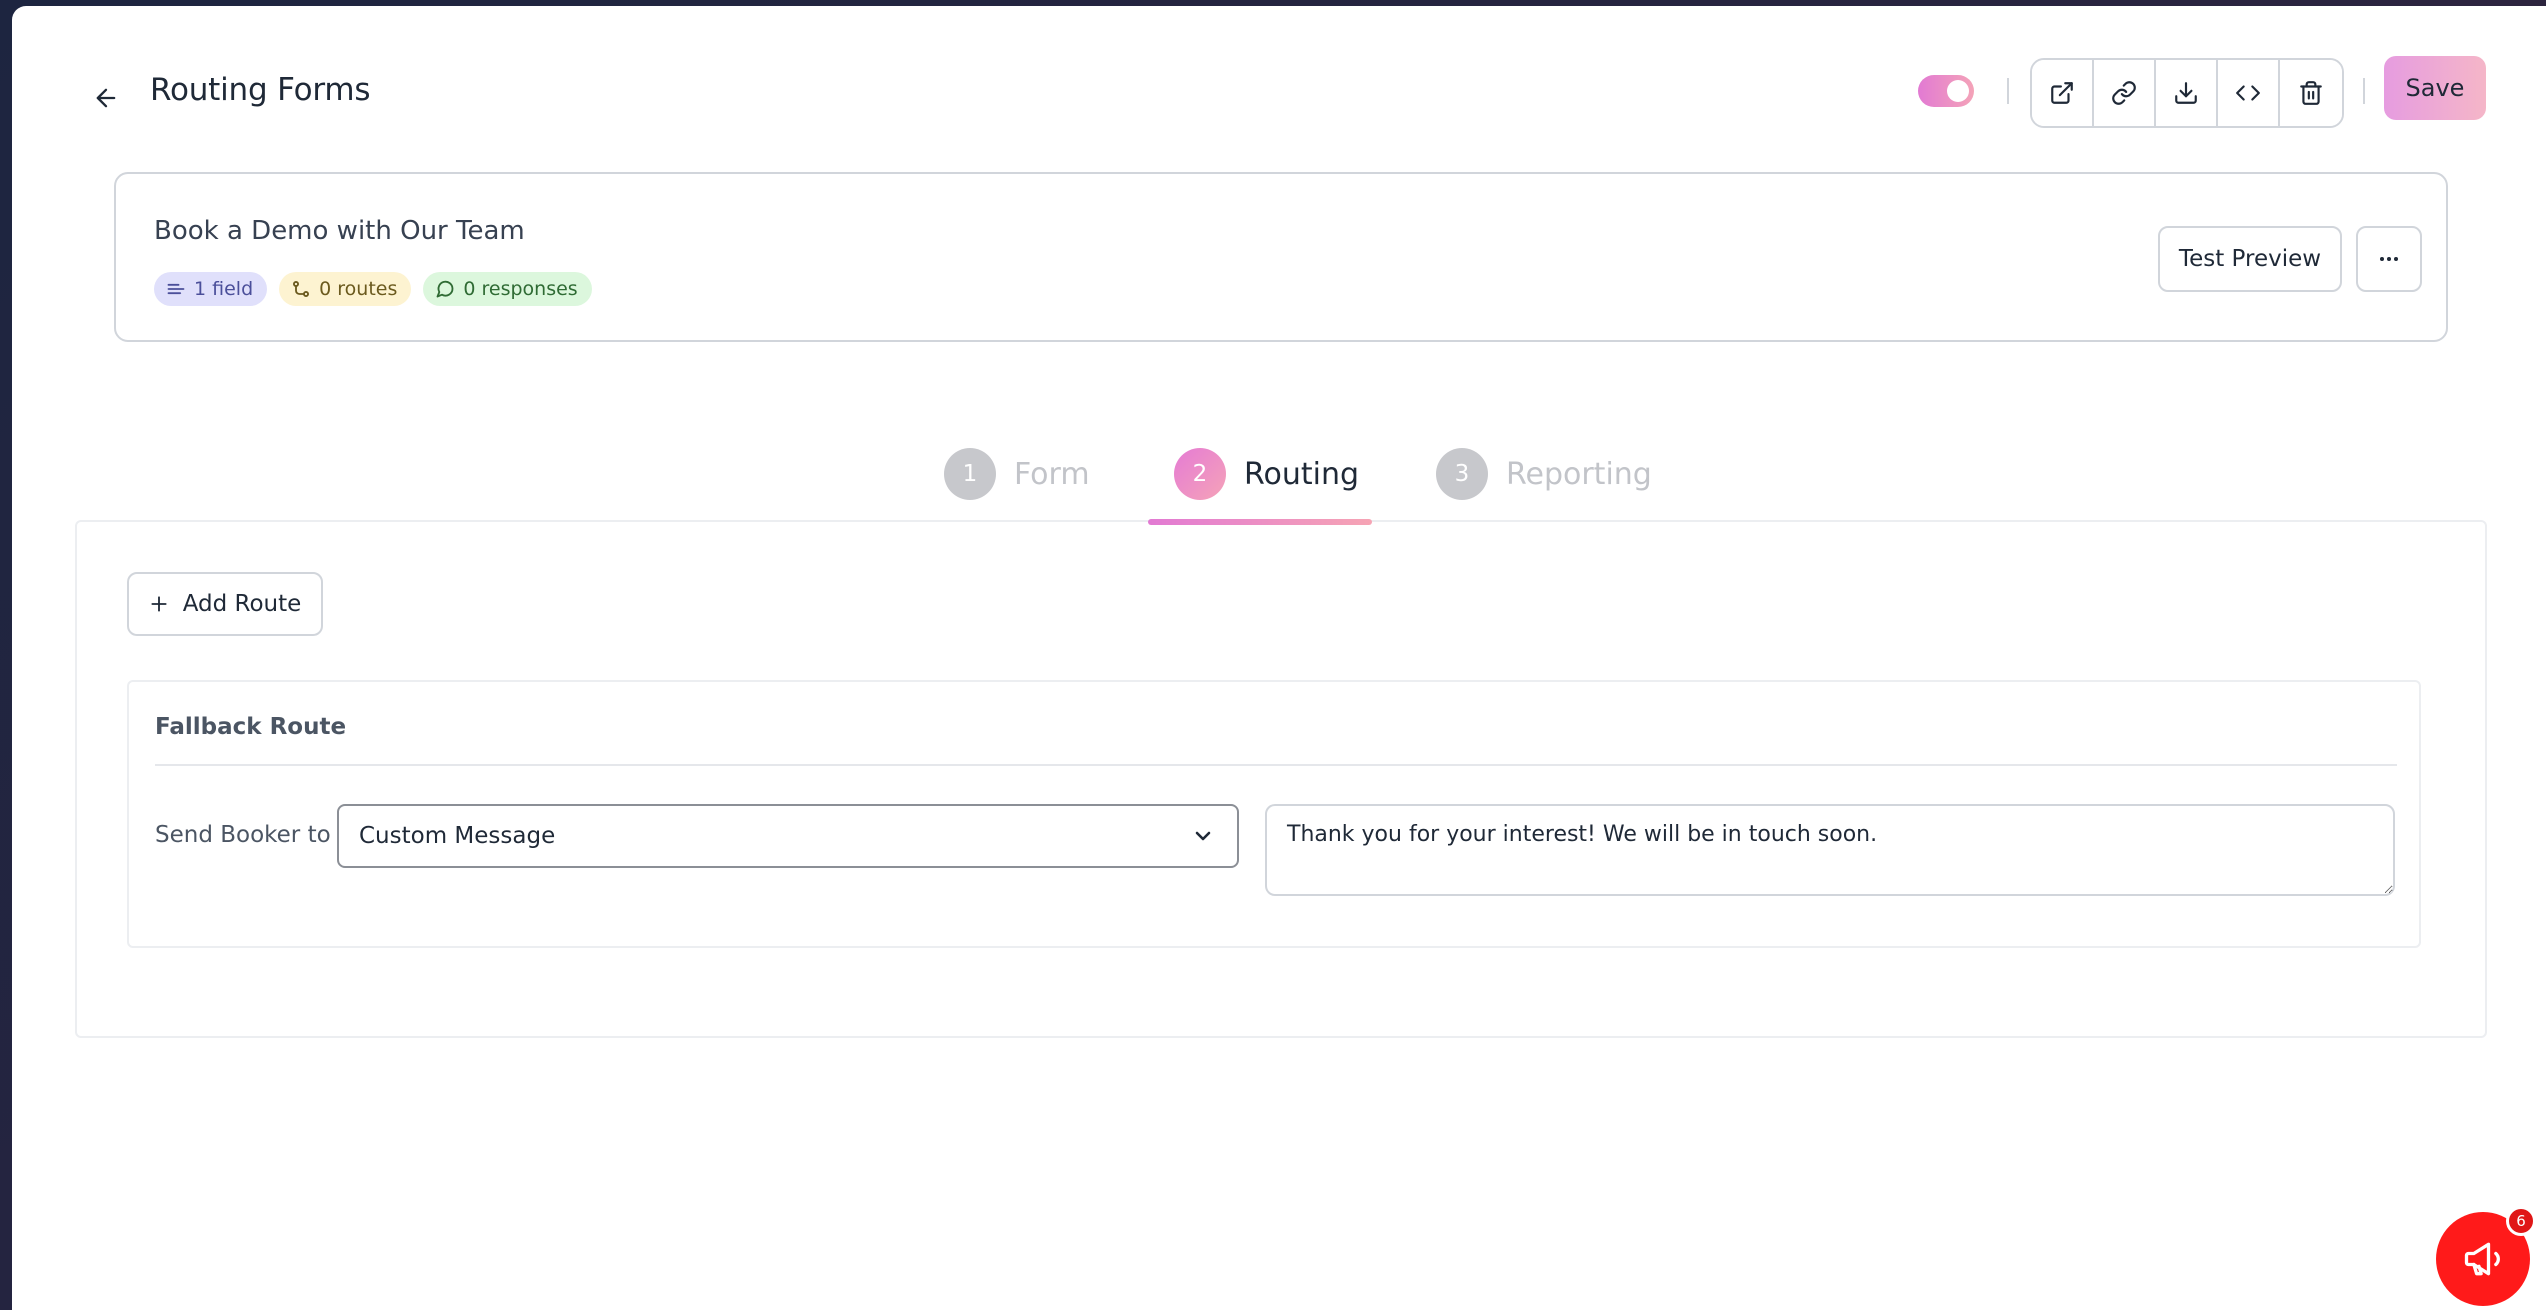 The width and height of the screenshot is (2546, 1310). I want to click on responses-count: 0 responses, so click(520, 289).